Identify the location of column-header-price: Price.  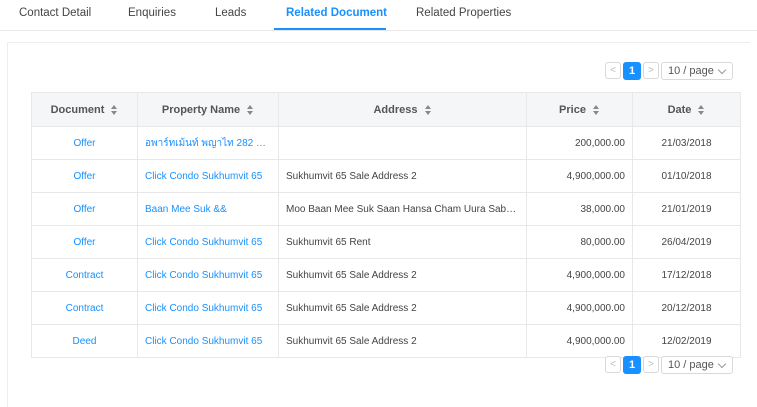
(579, 109).